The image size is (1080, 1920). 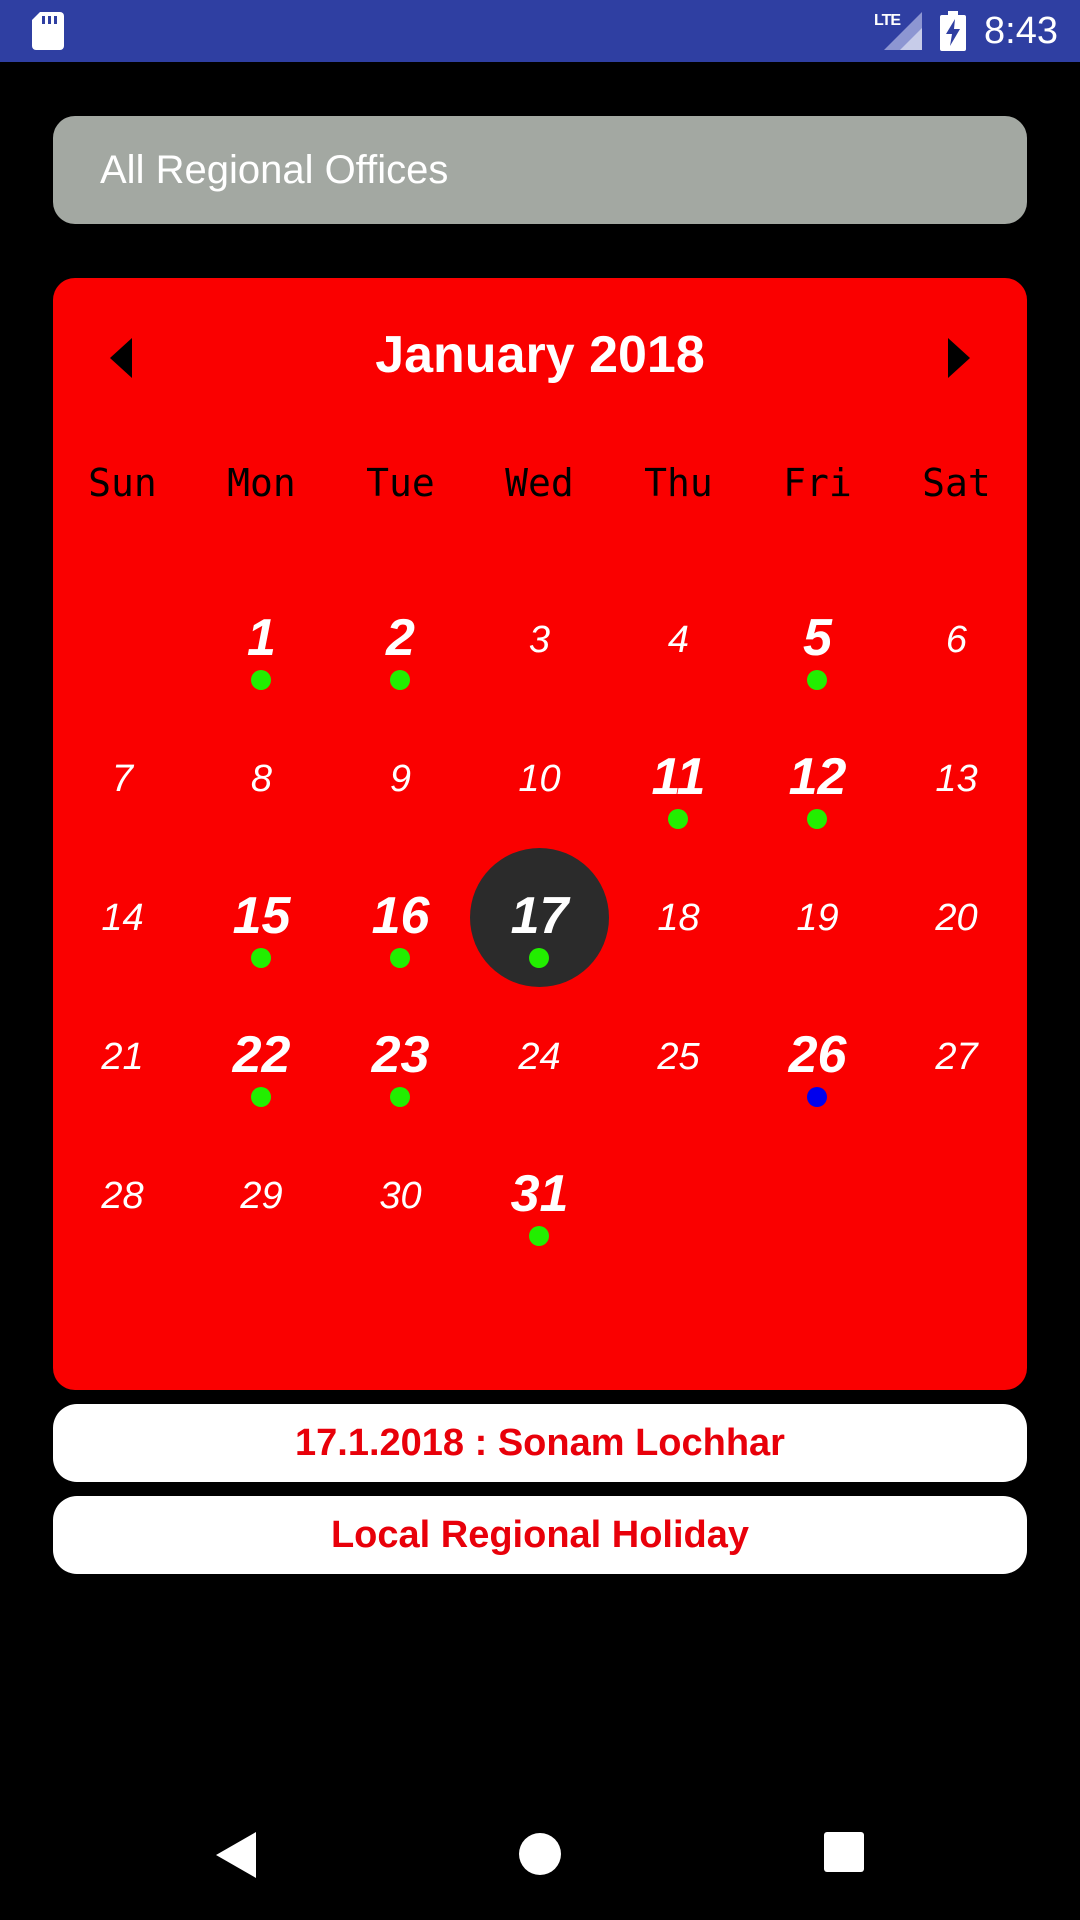 I want to click on calendar-day-1: 1, so click(x=261, y=639).